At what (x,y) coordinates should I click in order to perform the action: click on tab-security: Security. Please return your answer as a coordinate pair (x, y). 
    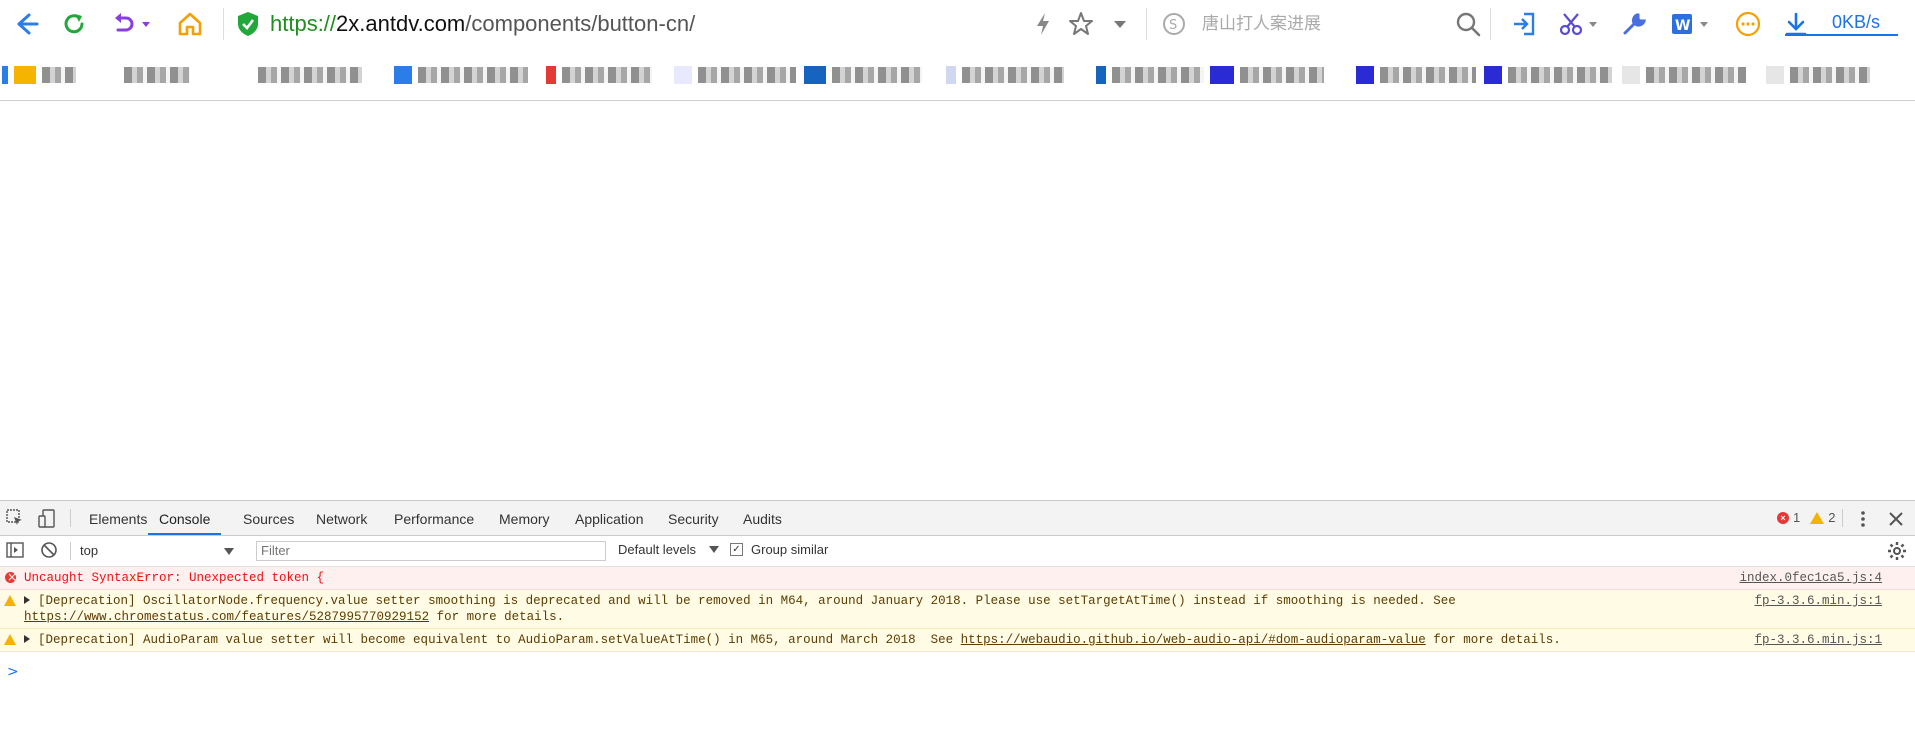
    Looking at the image, I should click on (693, 518).